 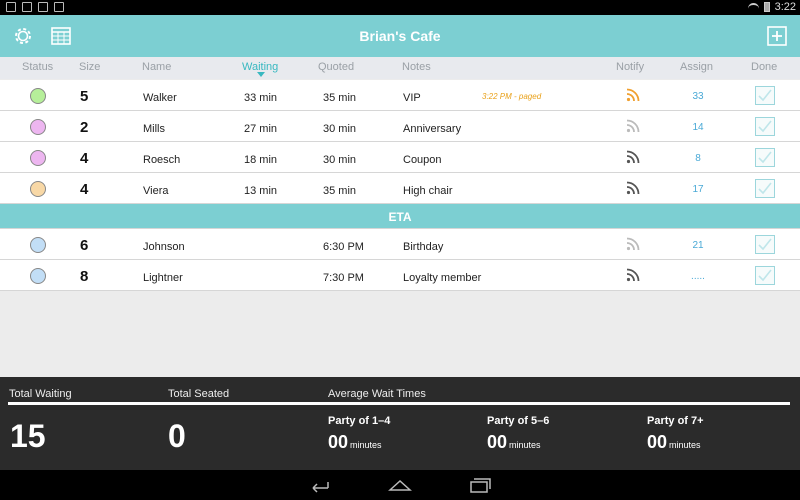 What do you see at coordinates (400, 157) in the screenshot?
I see `table-row: 4 Roesch 18 min 30 min Coupon 8` at bounding box center [400, 157].